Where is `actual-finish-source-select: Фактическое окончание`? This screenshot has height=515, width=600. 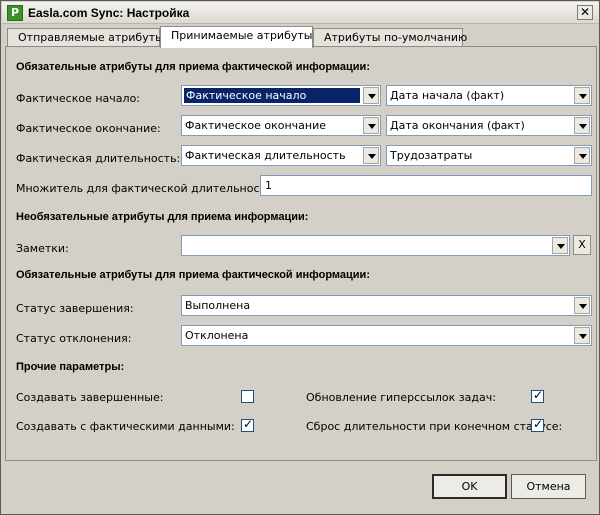 actual-finish-source-select: Фактическое окончание is located at coordinates (281, 125).